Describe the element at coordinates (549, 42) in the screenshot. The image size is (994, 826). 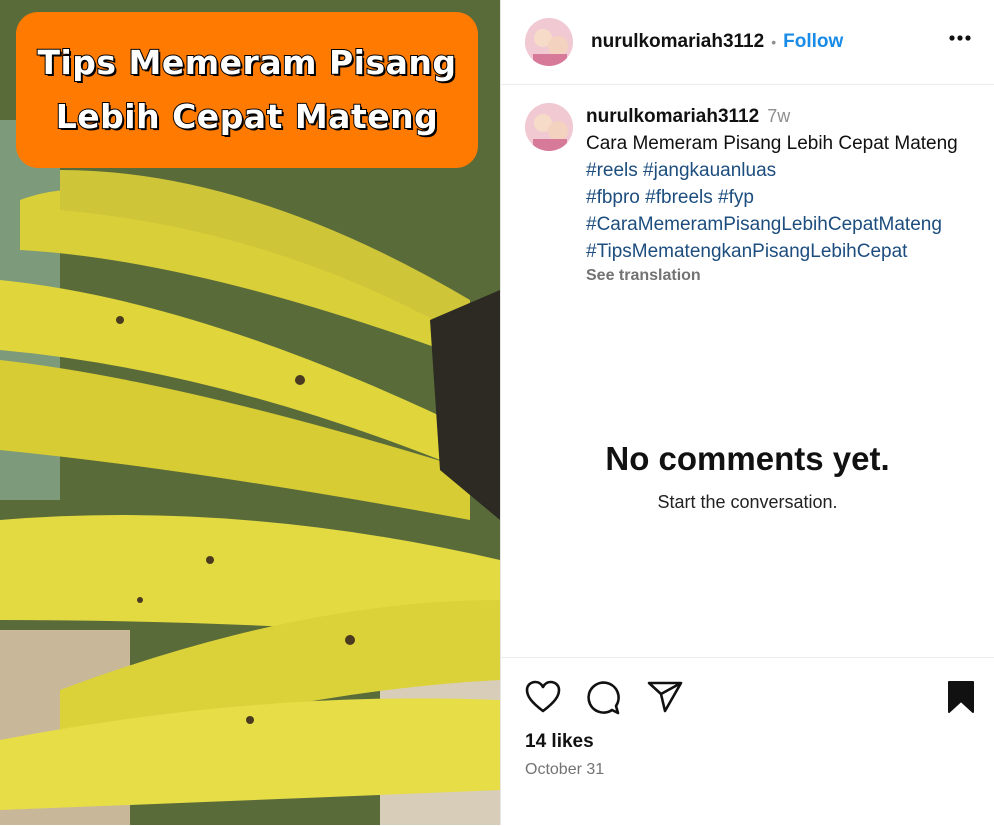
I see `avatar` at that location.